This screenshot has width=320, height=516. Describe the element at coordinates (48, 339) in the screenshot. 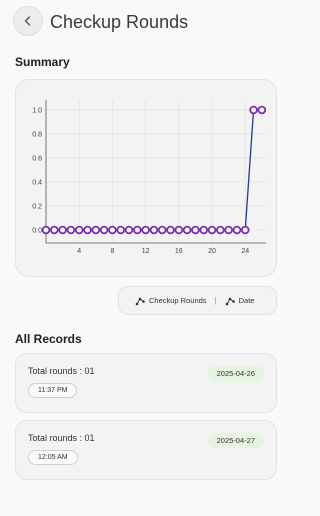

I see `all-records-heading: All Records` at that location.